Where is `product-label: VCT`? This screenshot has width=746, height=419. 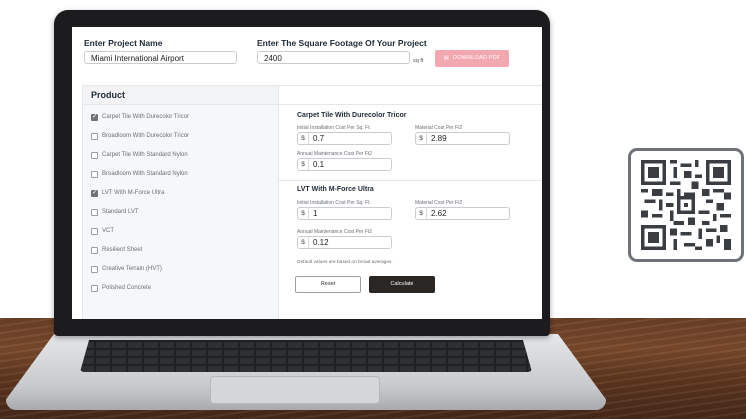 product-label: VCT is located at coordinates (108, 231).